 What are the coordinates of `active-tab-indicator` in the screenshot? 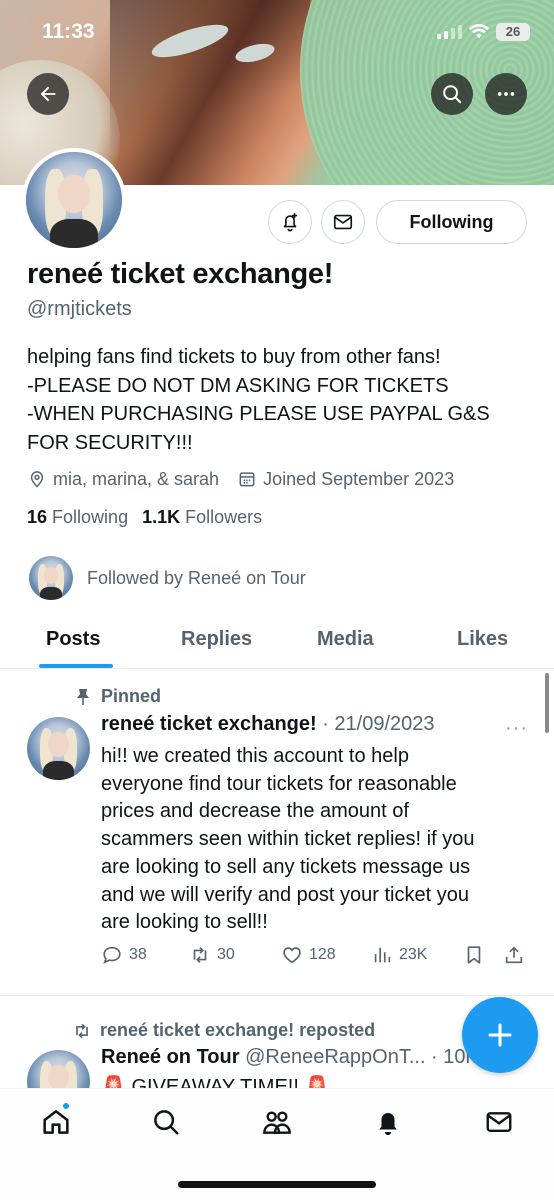 It's located at (76, 666).